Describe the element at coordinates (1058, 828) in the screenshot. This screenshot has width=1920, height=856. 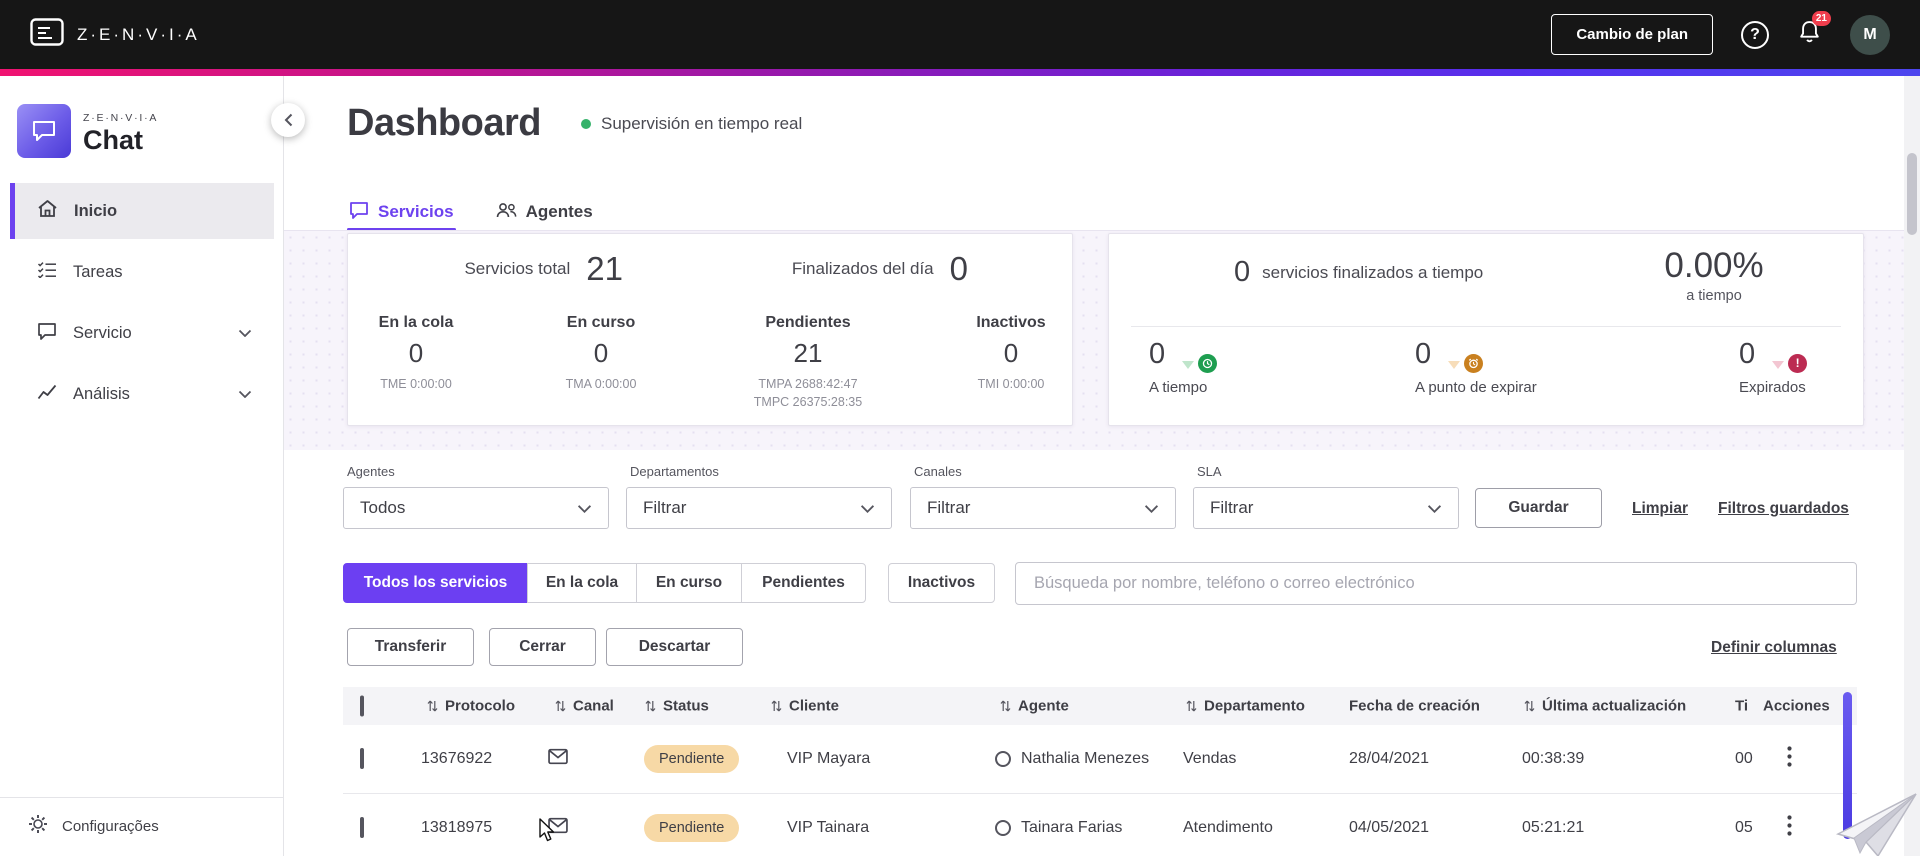
I see `cell-agent: Tainara Farias` at that location.